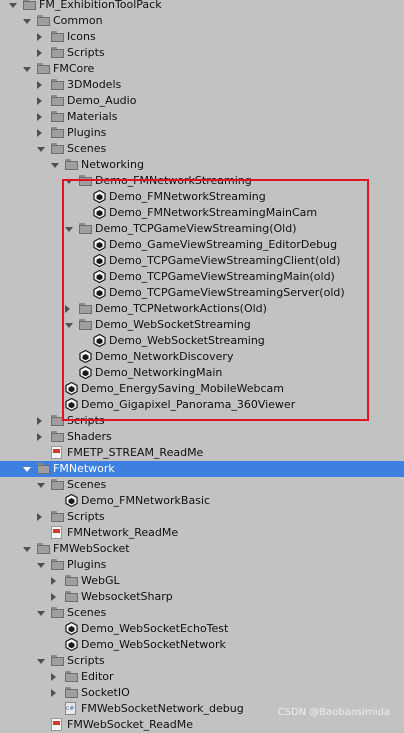 This screenshot has width=404, height=733. What do you see at coordinates (202, 165) in the screenshot?
I see `tree-item: Networking` at bounding box center [202, 165].